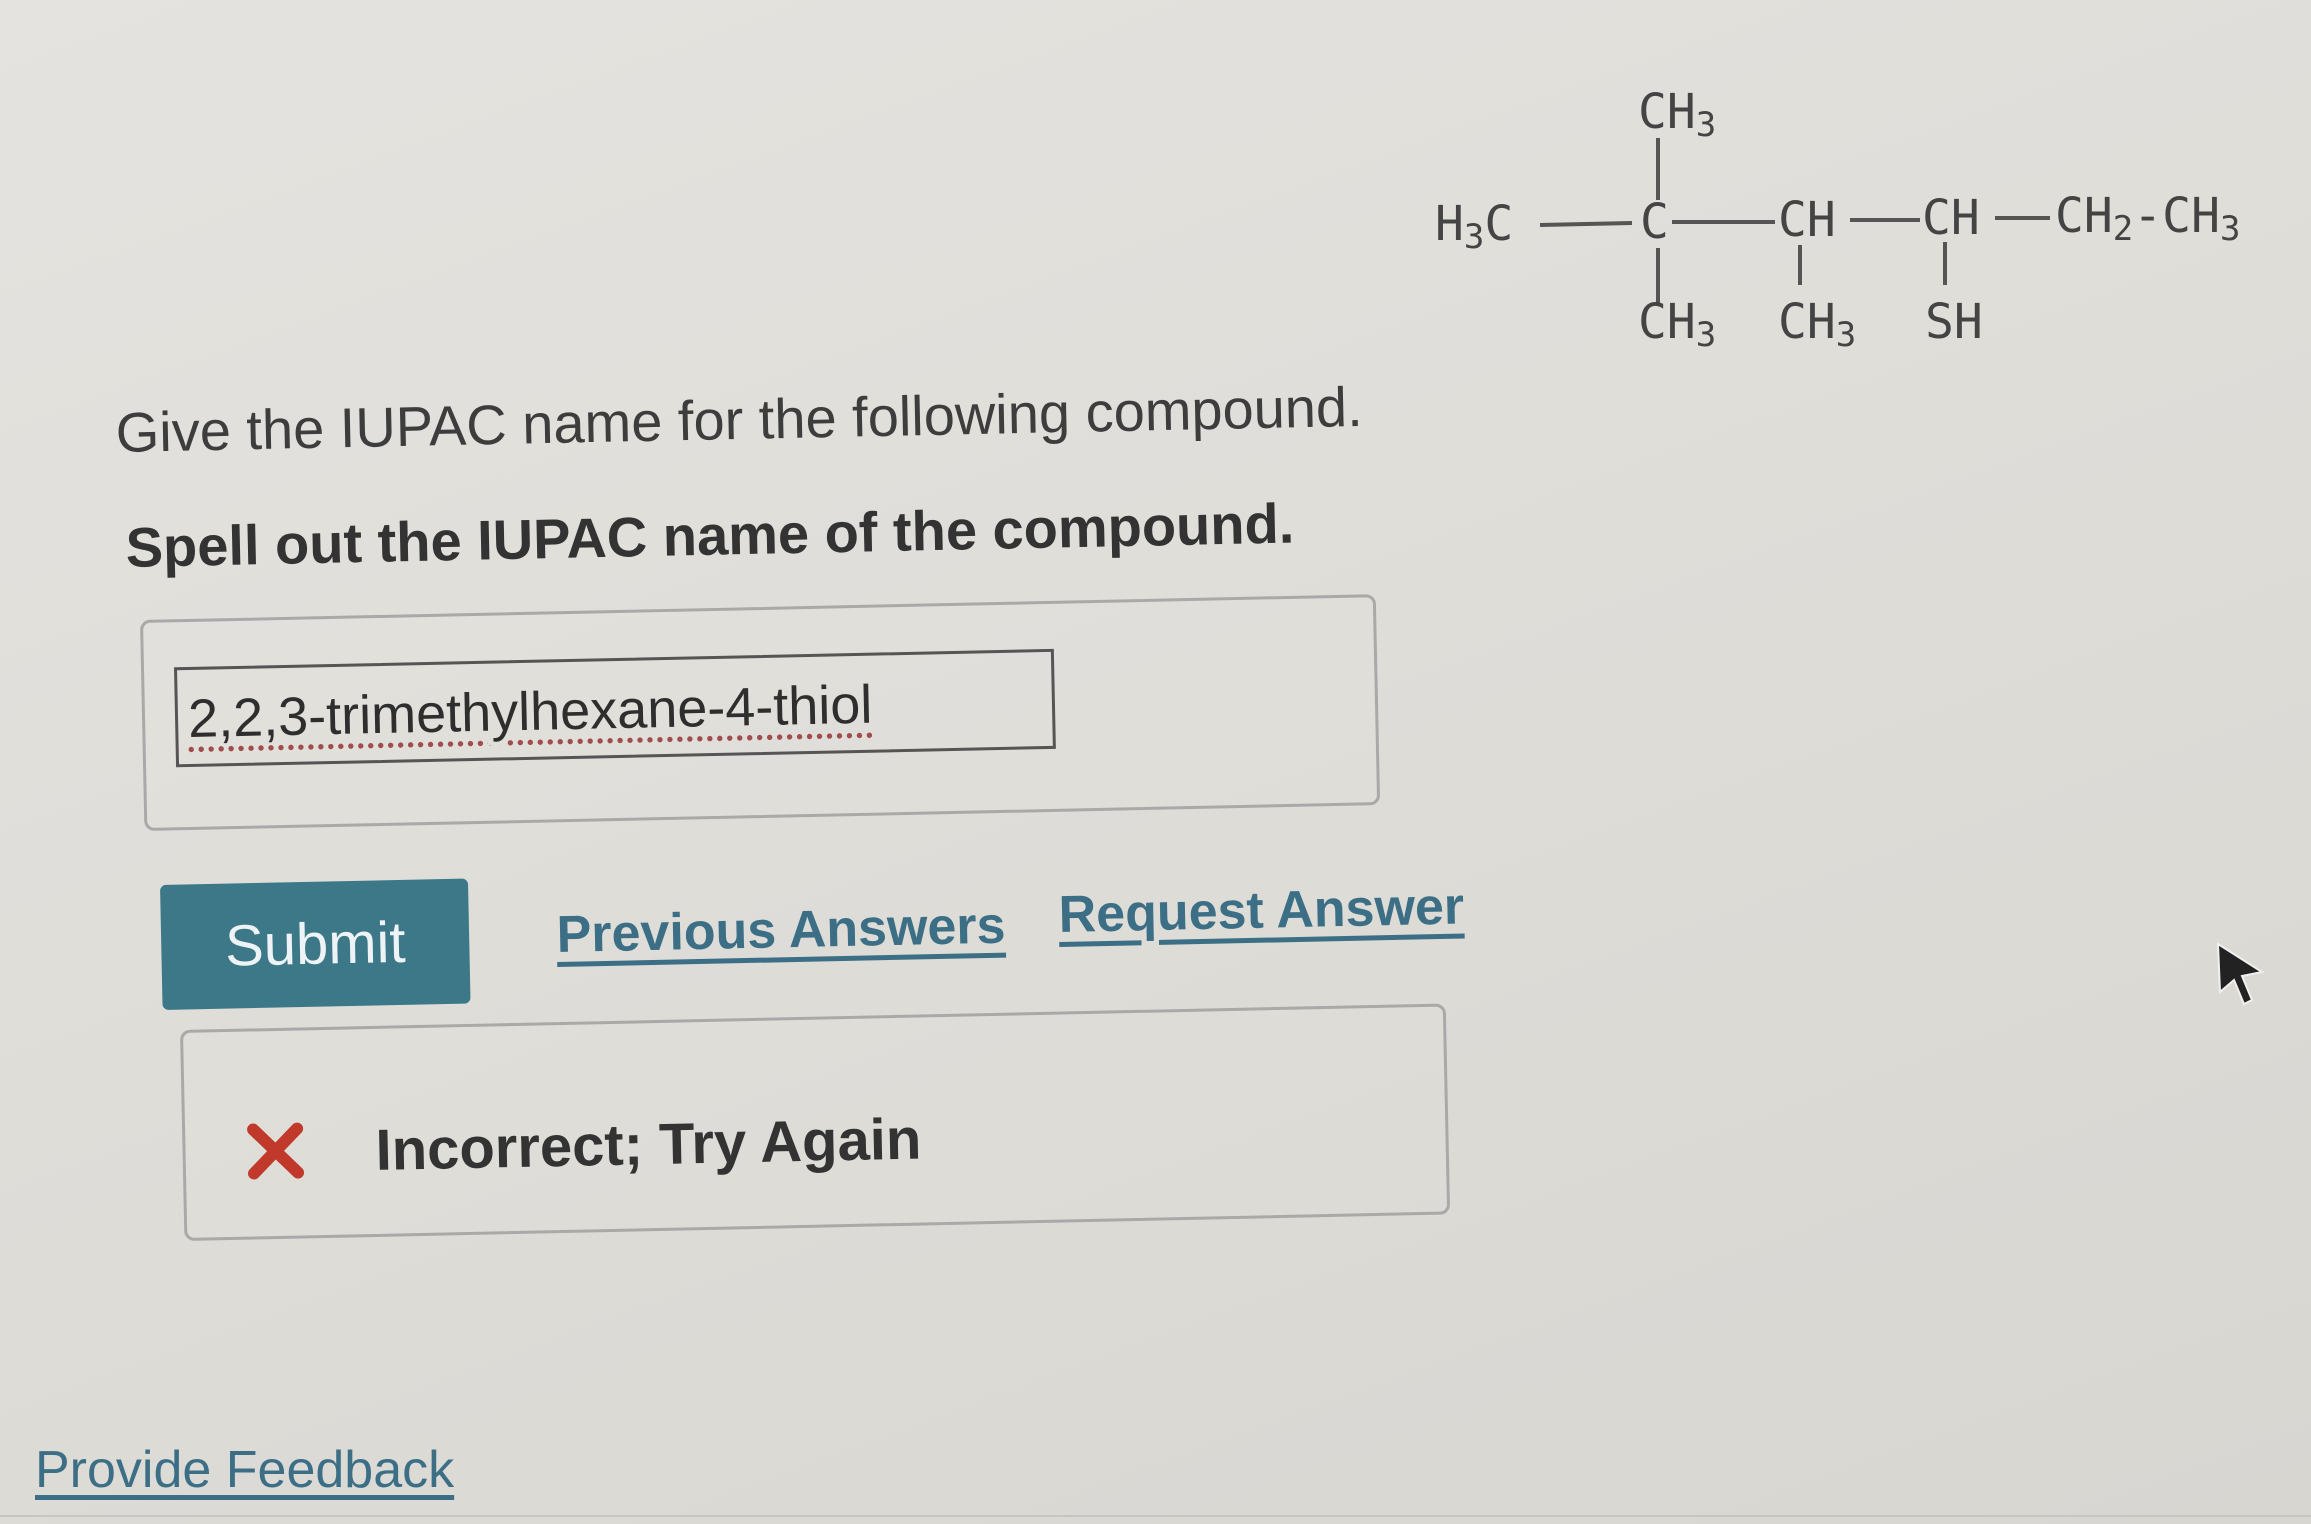 Image resolution: width=2311 pixels, height=1524 pixels. Describe the element at coordinates (1951, 218) in the screenshot. I see `c4-label: CH` at that location.